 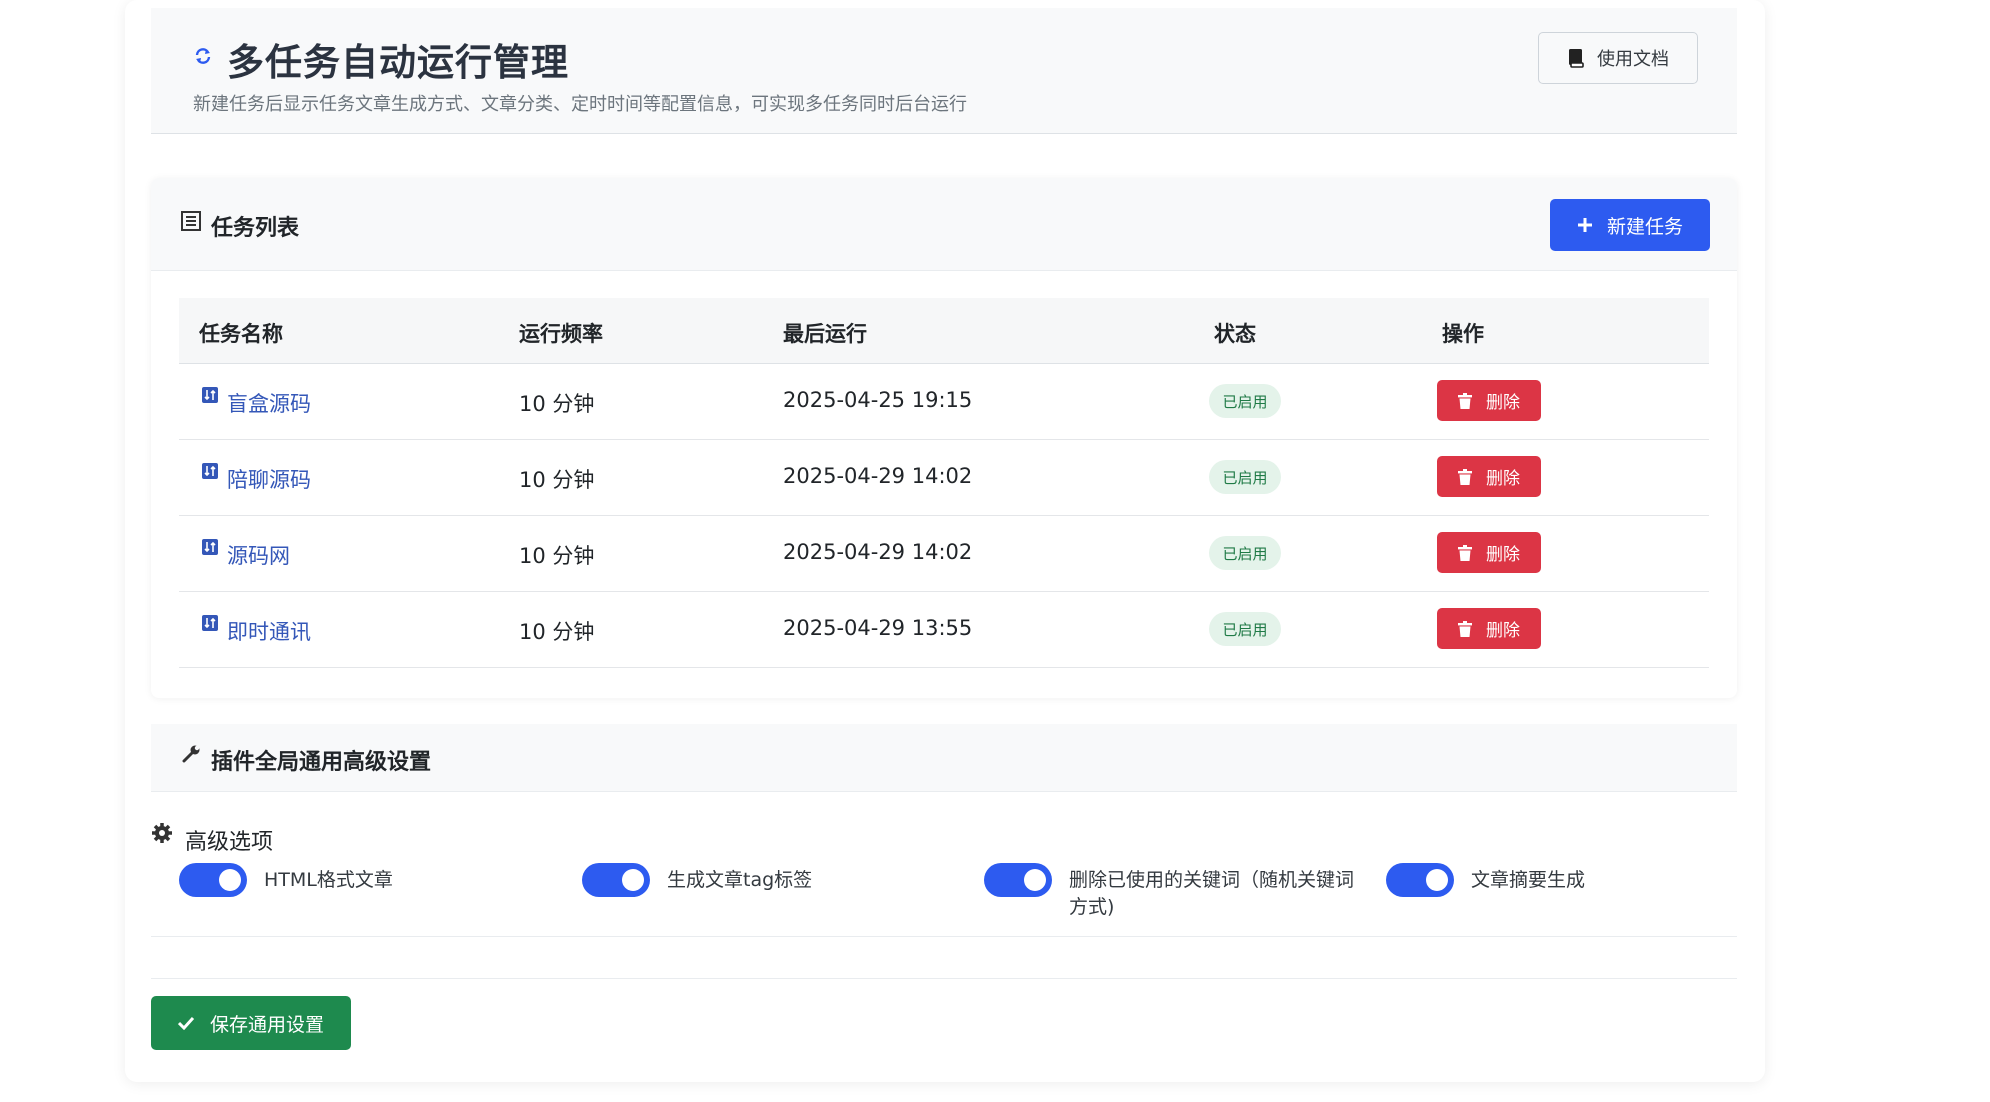 I want to click on new-task-button: 新建任务, so click(x=1630, y=225).